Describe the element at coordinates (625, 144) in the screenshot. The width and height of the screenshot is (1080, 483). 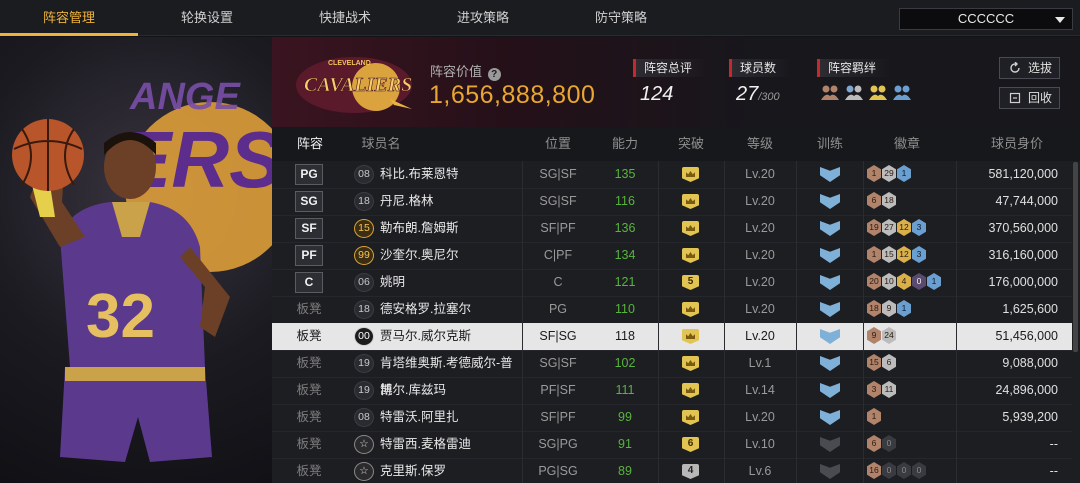
I see `col-header-ability: 能力` at that location.